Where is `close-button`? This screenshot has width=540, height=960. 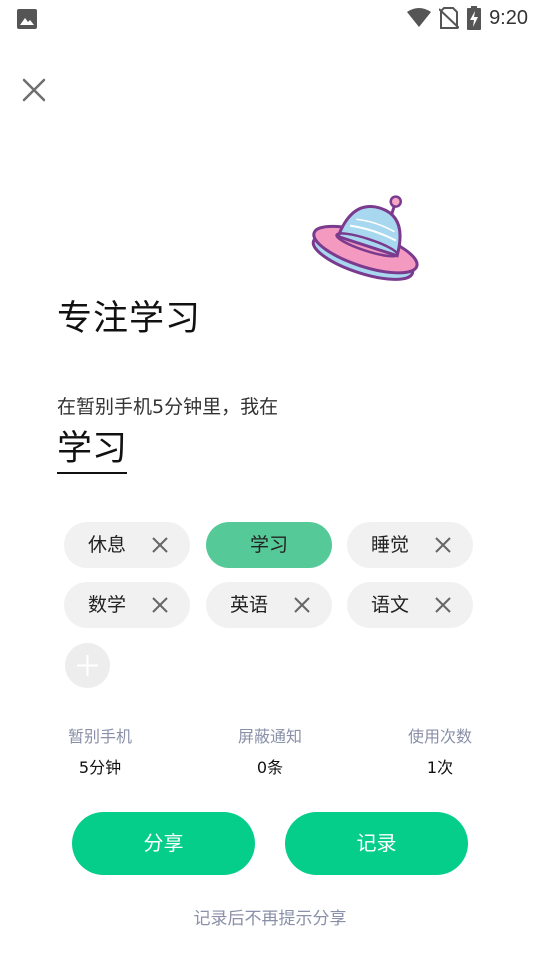
close-button is located at coordinates (34, 90).